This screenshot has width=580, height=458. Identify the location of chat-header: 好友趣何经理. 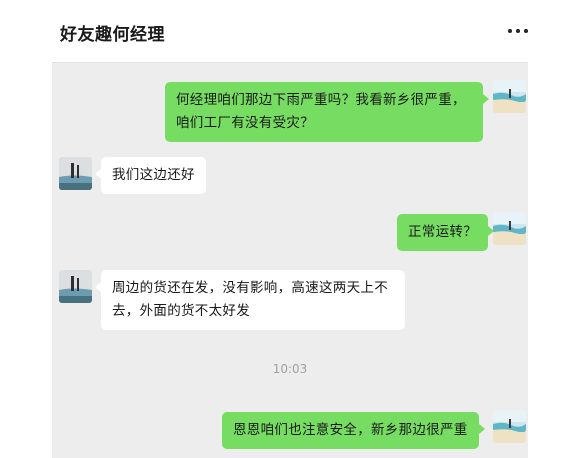
(290, 31).